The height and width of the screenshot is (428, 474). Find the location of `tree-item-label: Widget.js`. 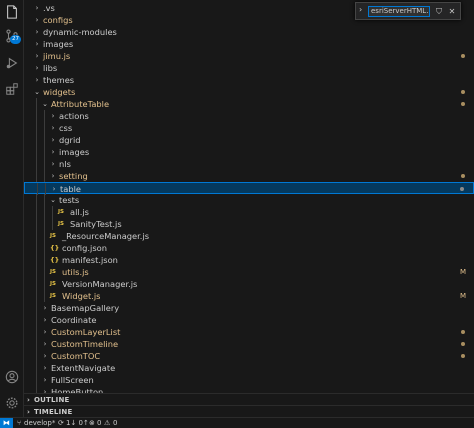

tree-item-label: Widget.js is located at coordinates (81, 296).